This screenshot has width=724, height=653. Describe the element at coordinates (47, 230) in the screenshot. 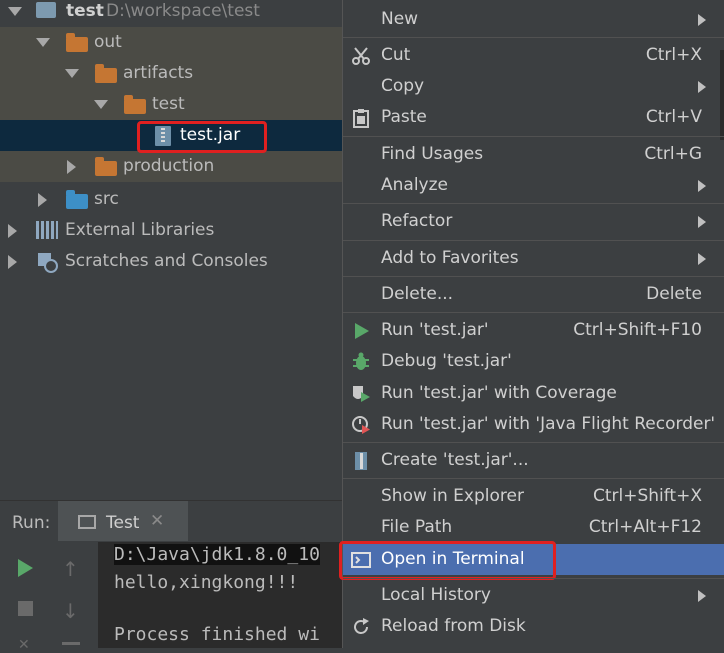

I see `library-icon` at that location.